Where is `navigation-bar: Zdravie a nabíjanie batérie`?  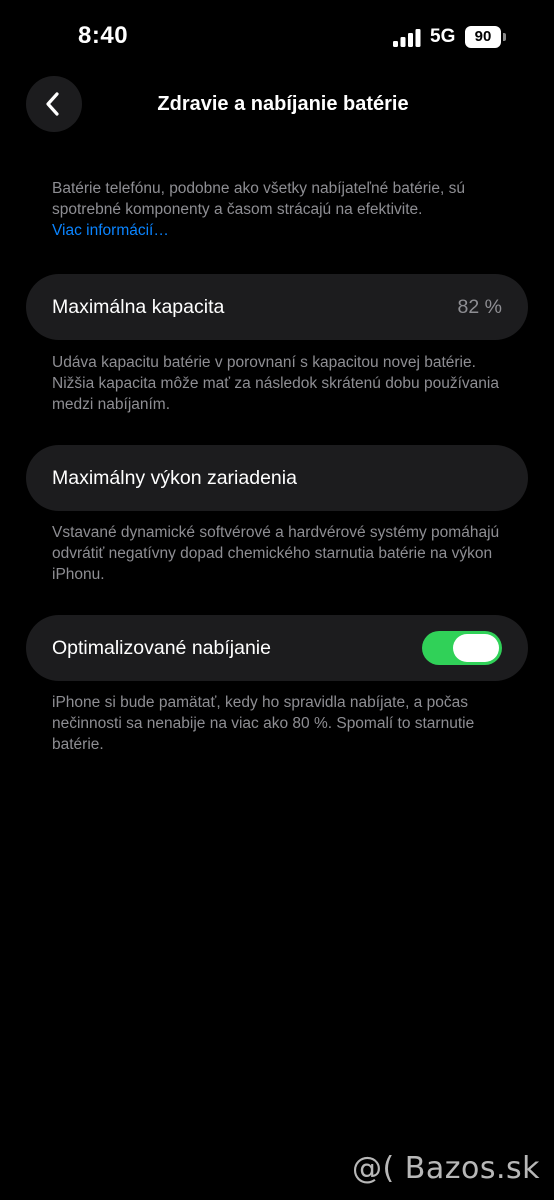
navigation-bar: Zdravie a nabíjanie batérie is located at coordinates (277, 106).